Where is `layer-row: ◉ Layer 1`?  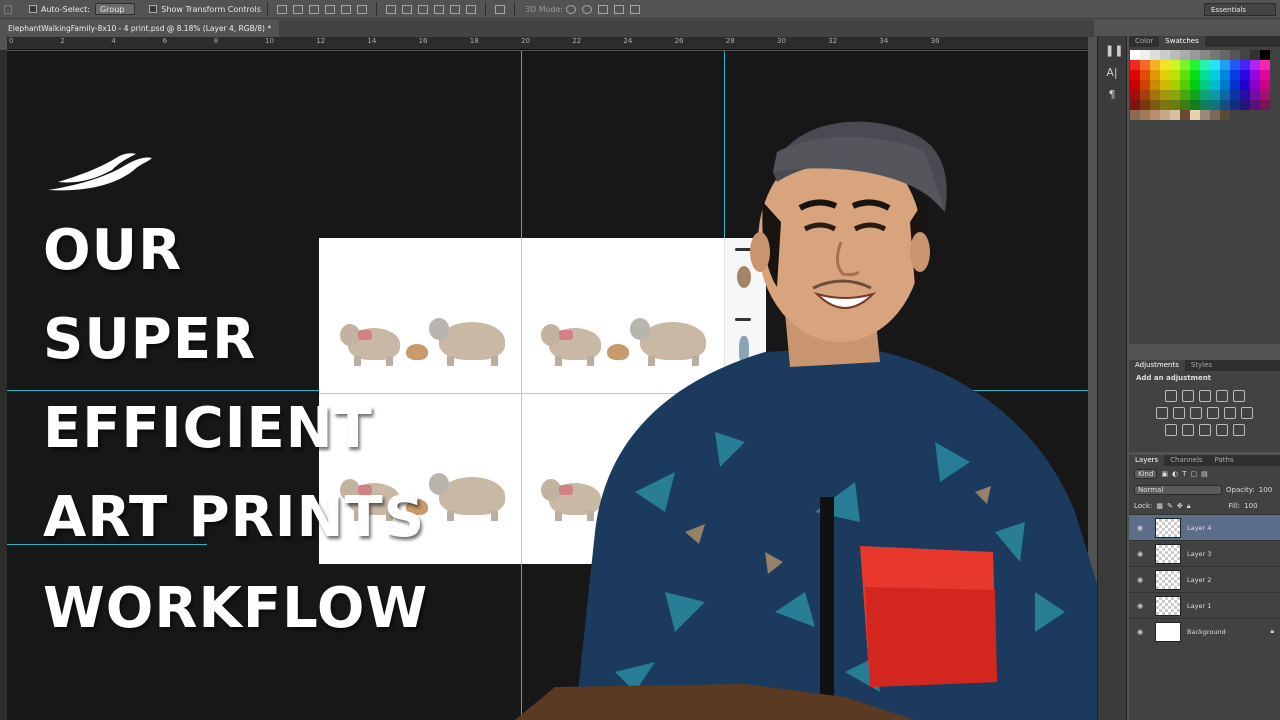 layer-row: ◉ Layer 1 is located at coordinates (1204, 605).